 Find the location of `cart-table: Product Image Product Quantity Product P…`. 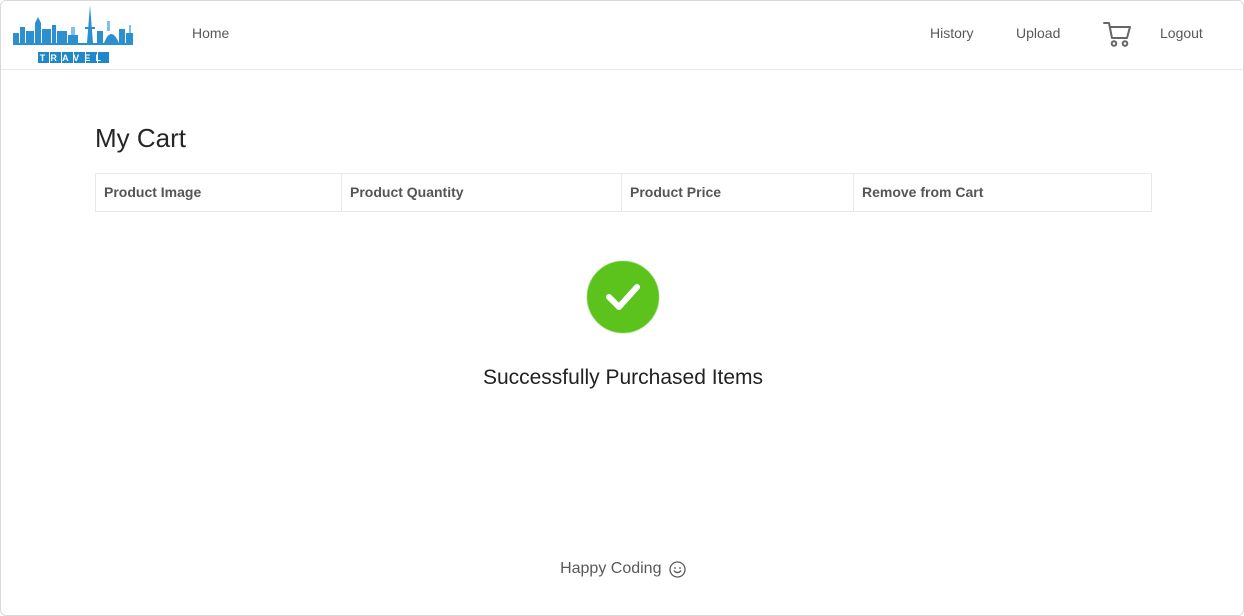

cart-table: Product Image Product Quantity Product P… is located at coordinates (623, 192).